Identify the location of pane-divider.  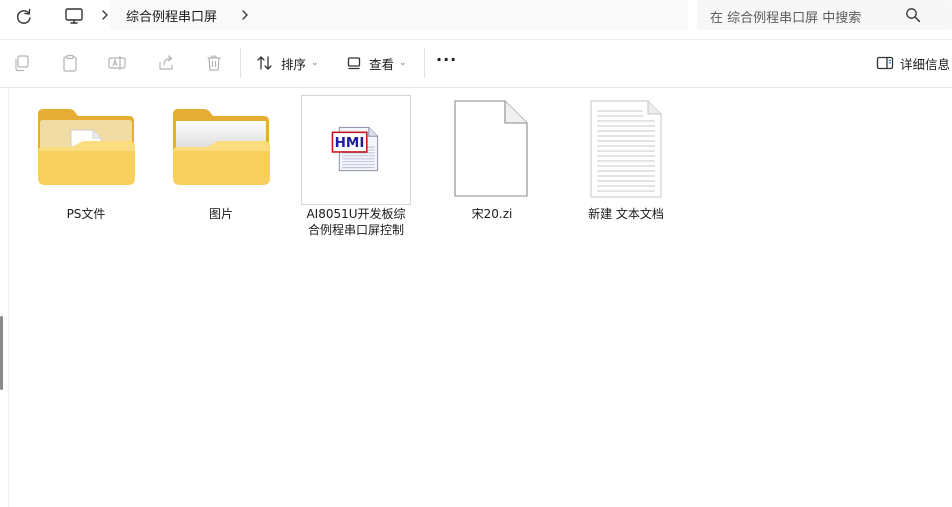
(8, 297).